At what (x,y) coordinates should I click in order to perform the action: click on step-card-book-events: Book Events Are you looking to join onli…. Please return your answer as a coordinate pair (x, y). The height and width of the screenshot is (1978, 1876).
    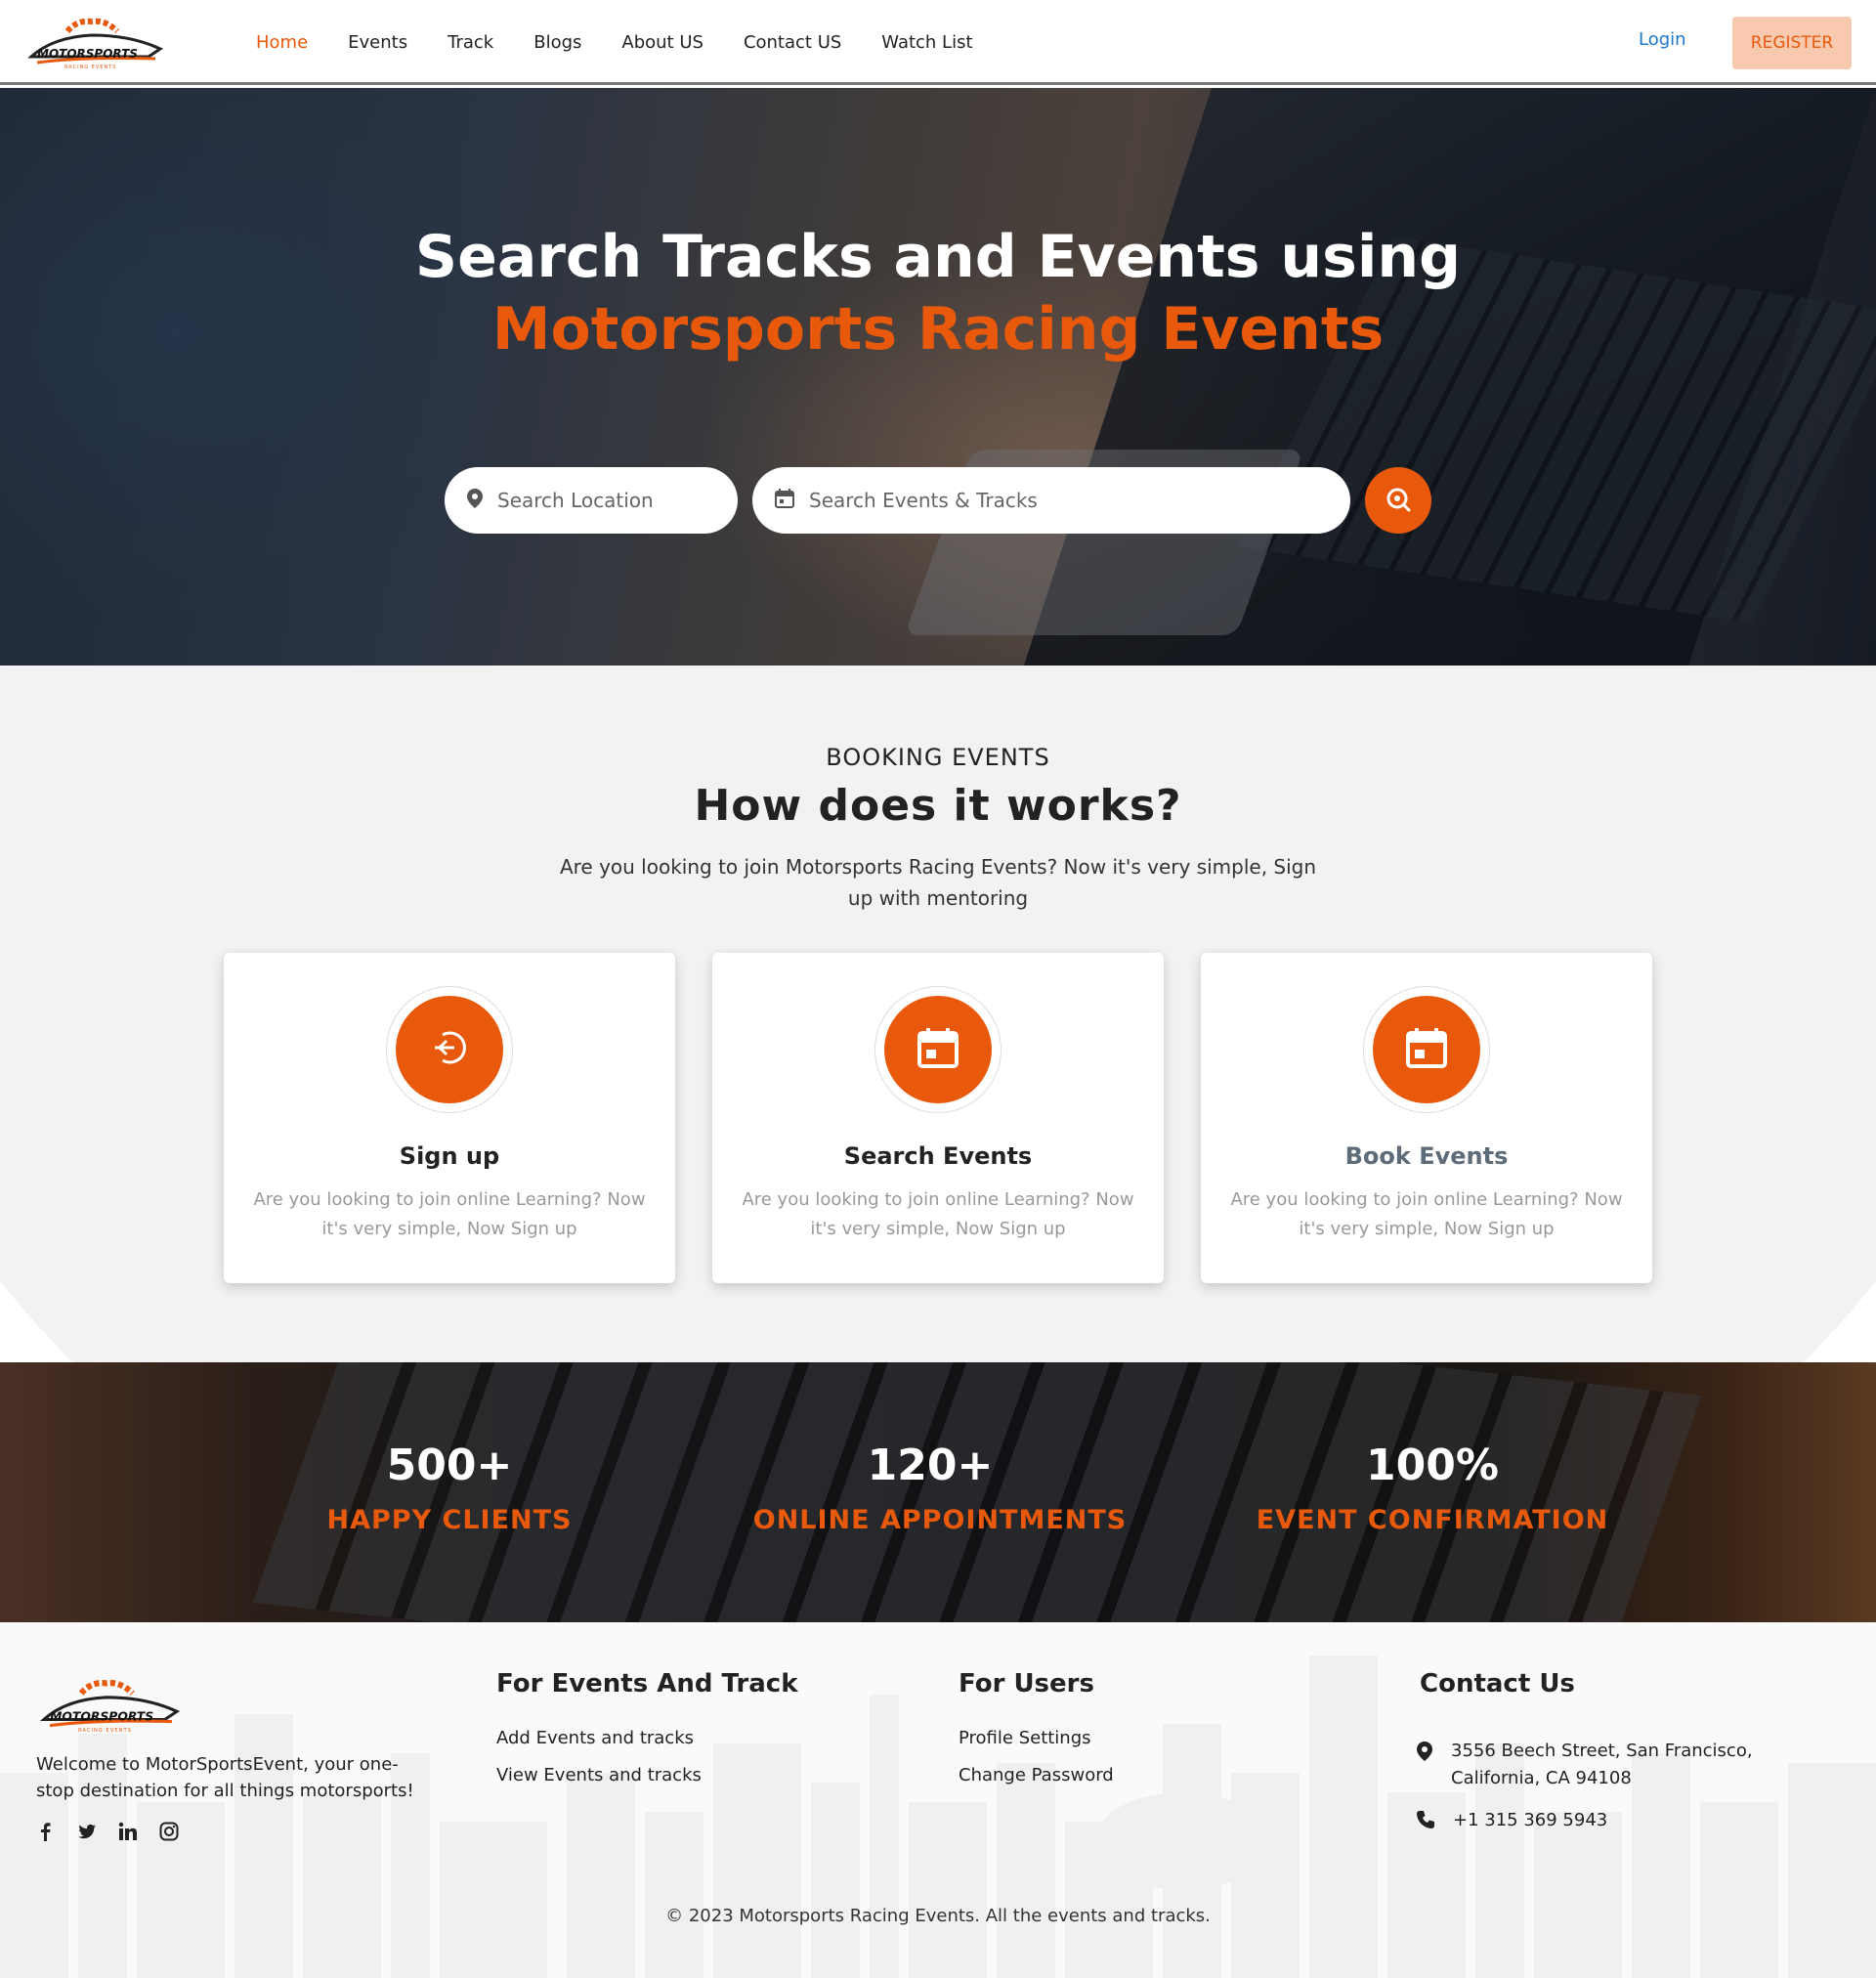
    Looking at the image, I should click on (1426, 1118).